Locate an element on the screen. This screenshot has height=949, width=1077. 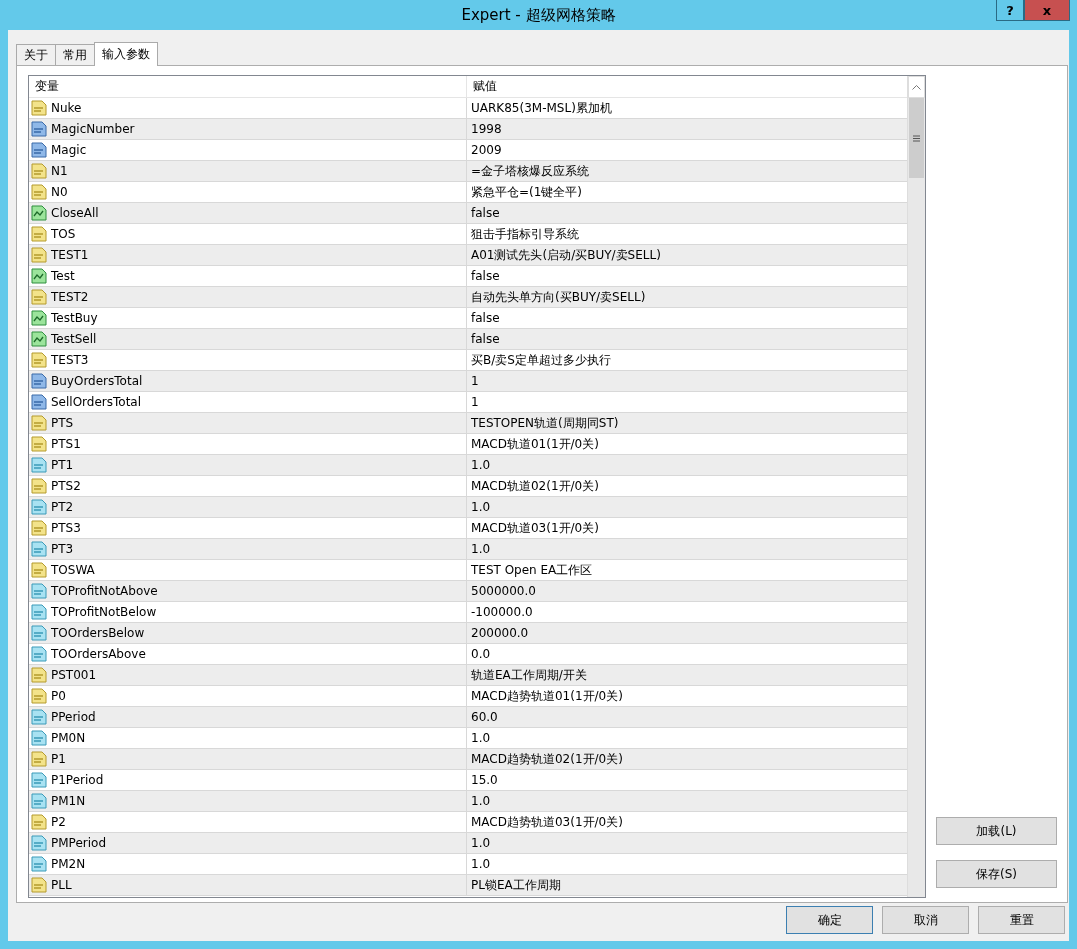
parameter-name: N1 is located at coordinates (59, 171).